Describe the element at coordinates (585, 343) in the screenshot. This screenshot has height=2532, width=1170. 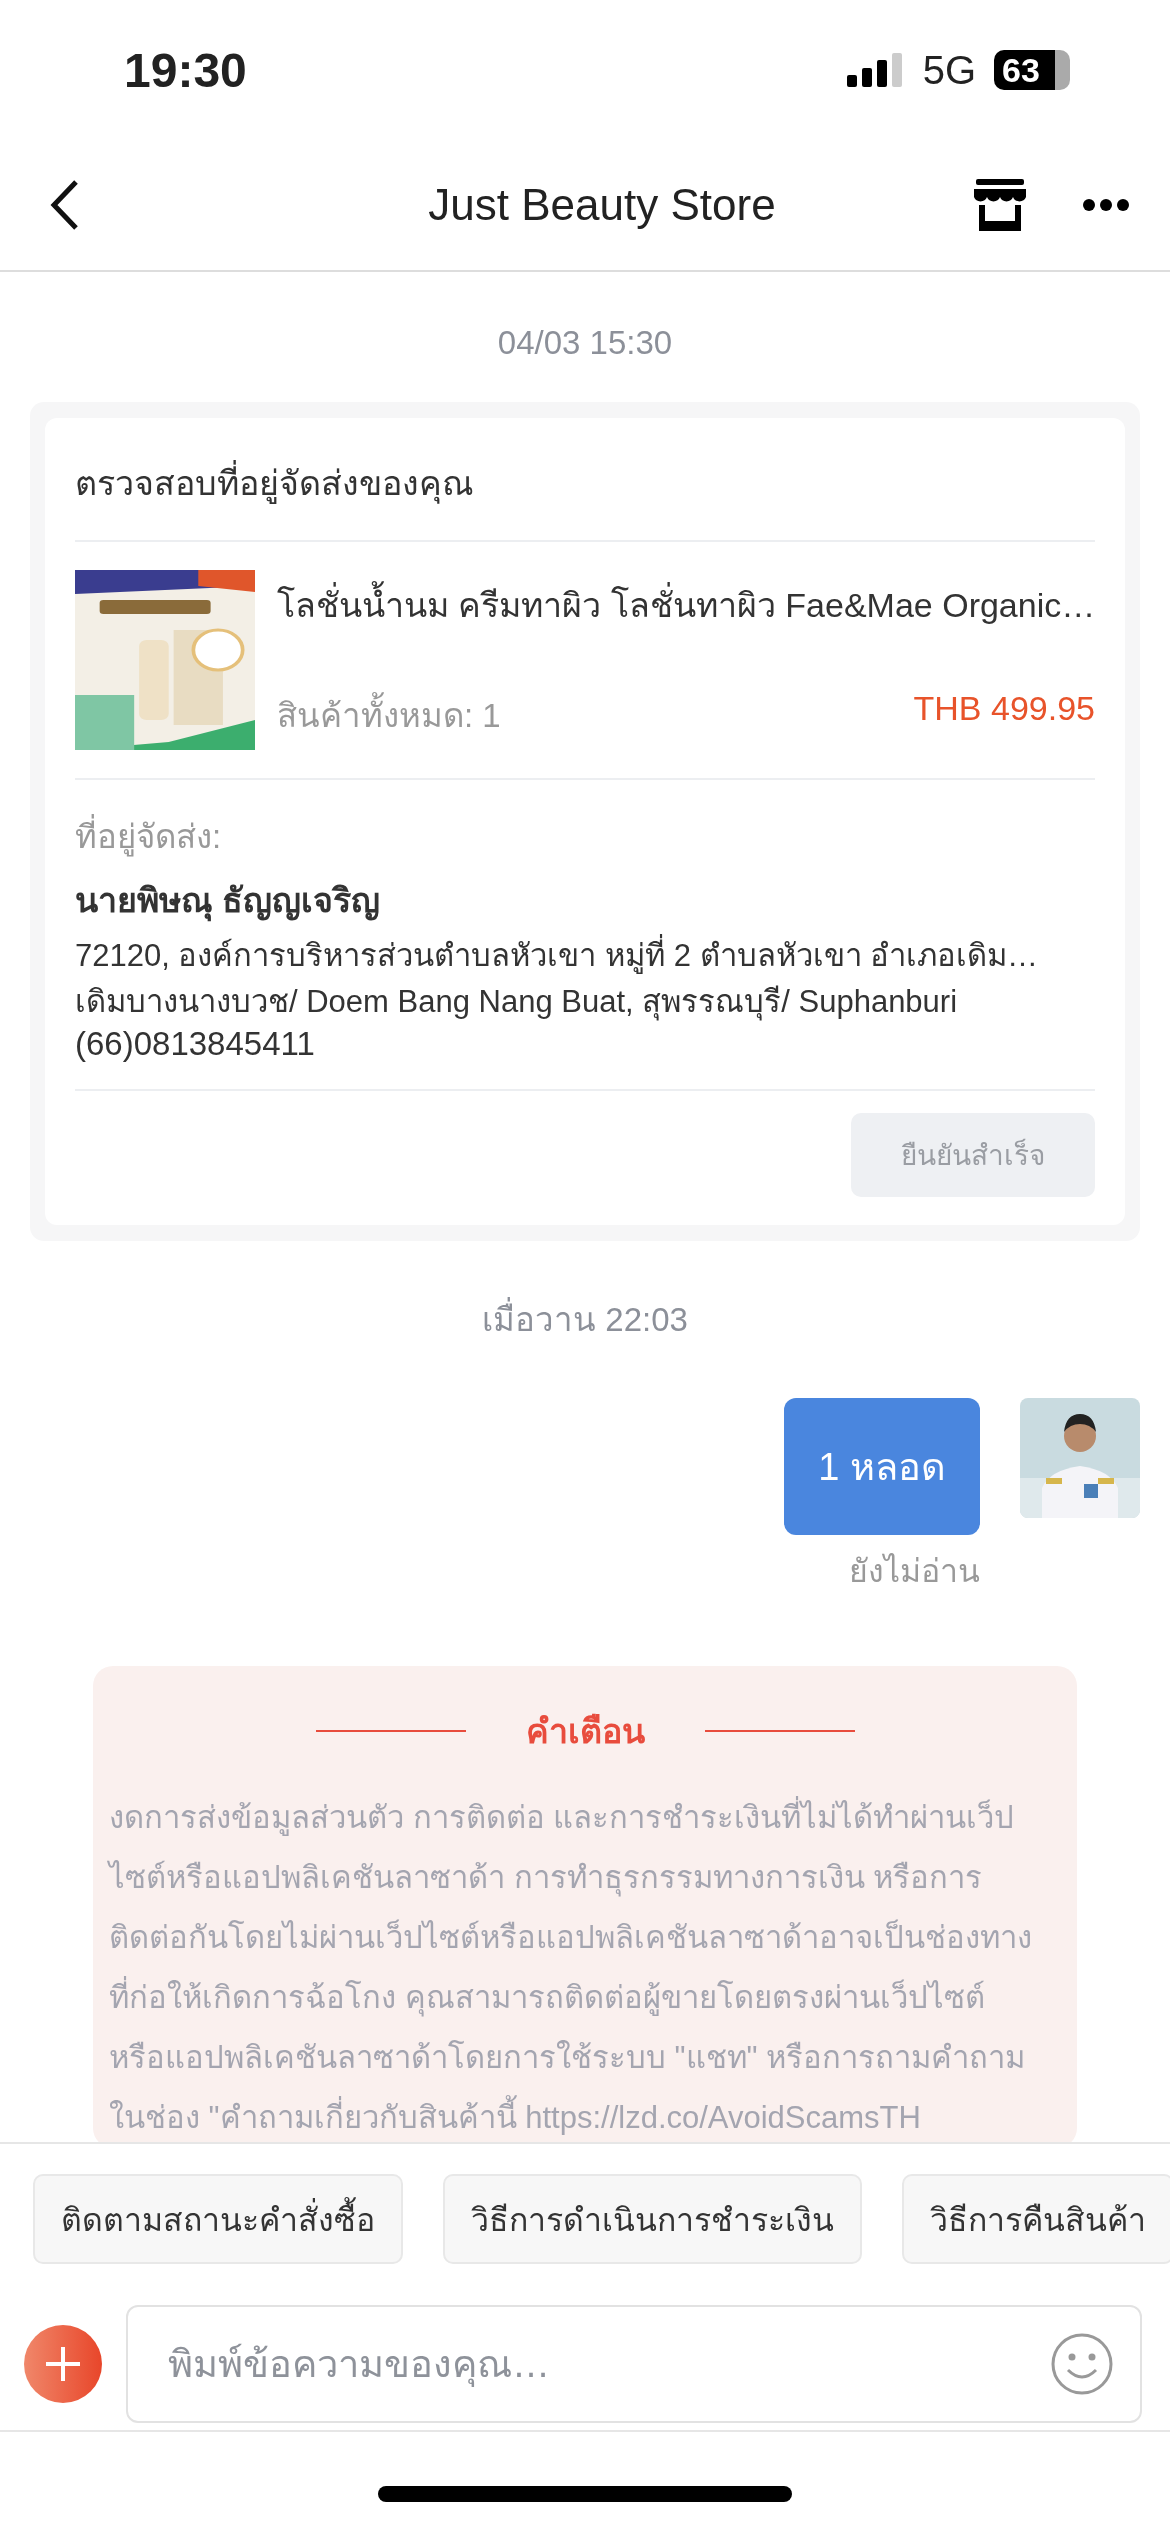
I see `timestamp: 04/03 15:30` at that location.